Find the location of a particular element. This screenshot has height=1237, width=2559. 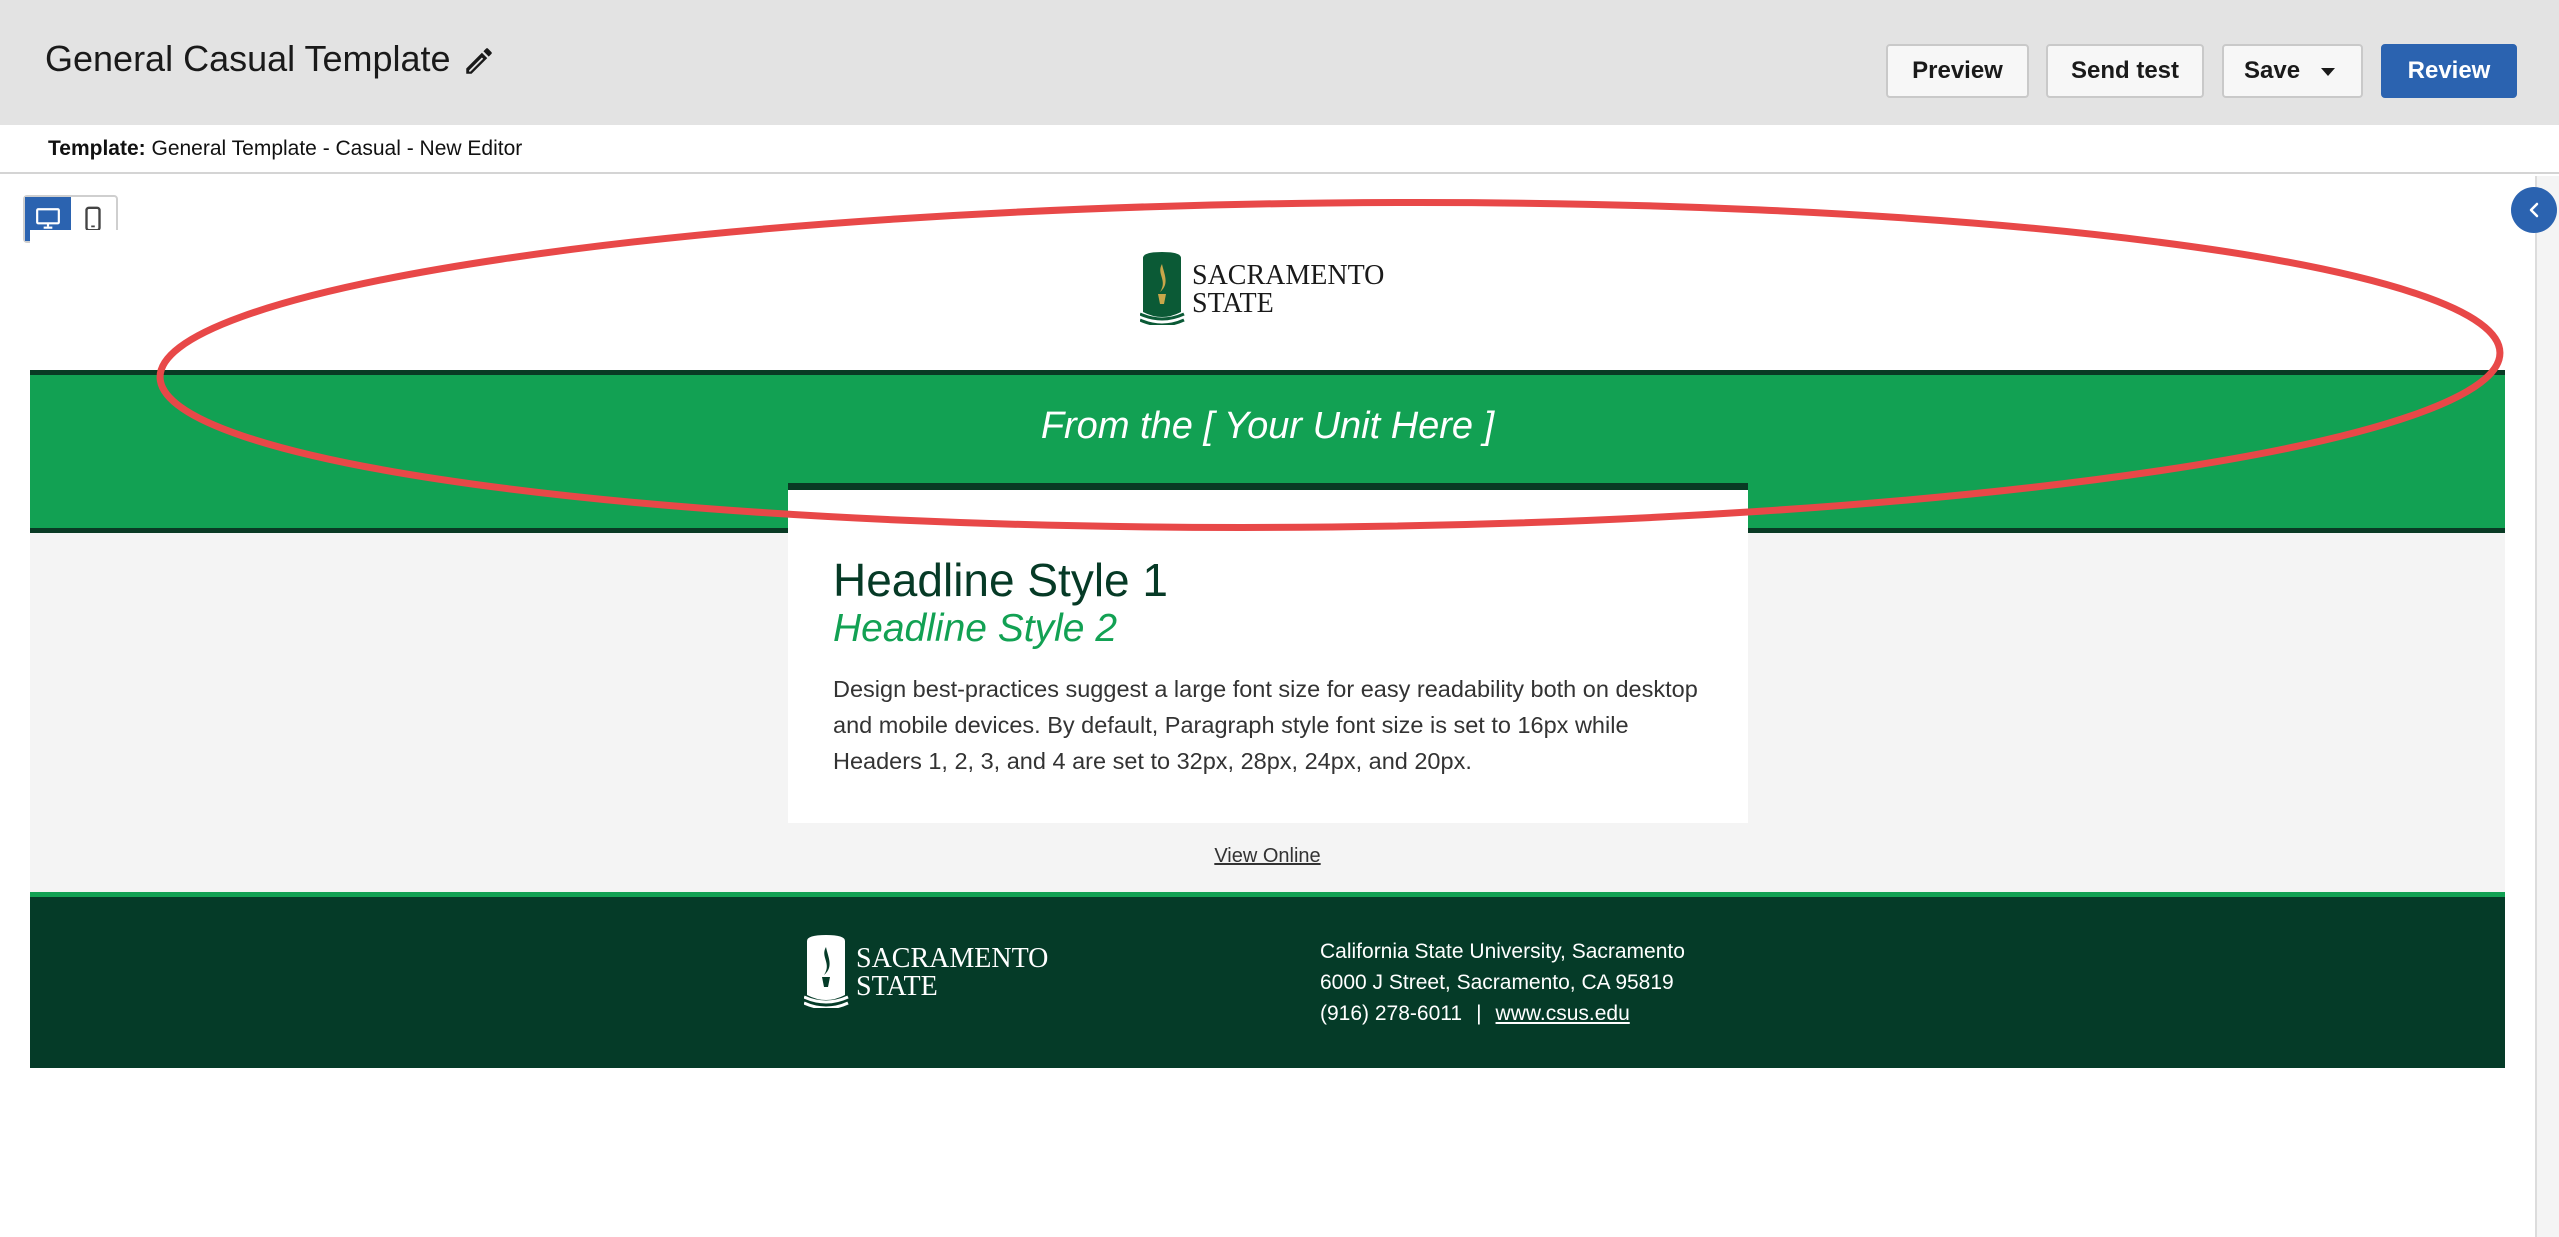

chevron-left-icon is located at coordinates (2534, 210).